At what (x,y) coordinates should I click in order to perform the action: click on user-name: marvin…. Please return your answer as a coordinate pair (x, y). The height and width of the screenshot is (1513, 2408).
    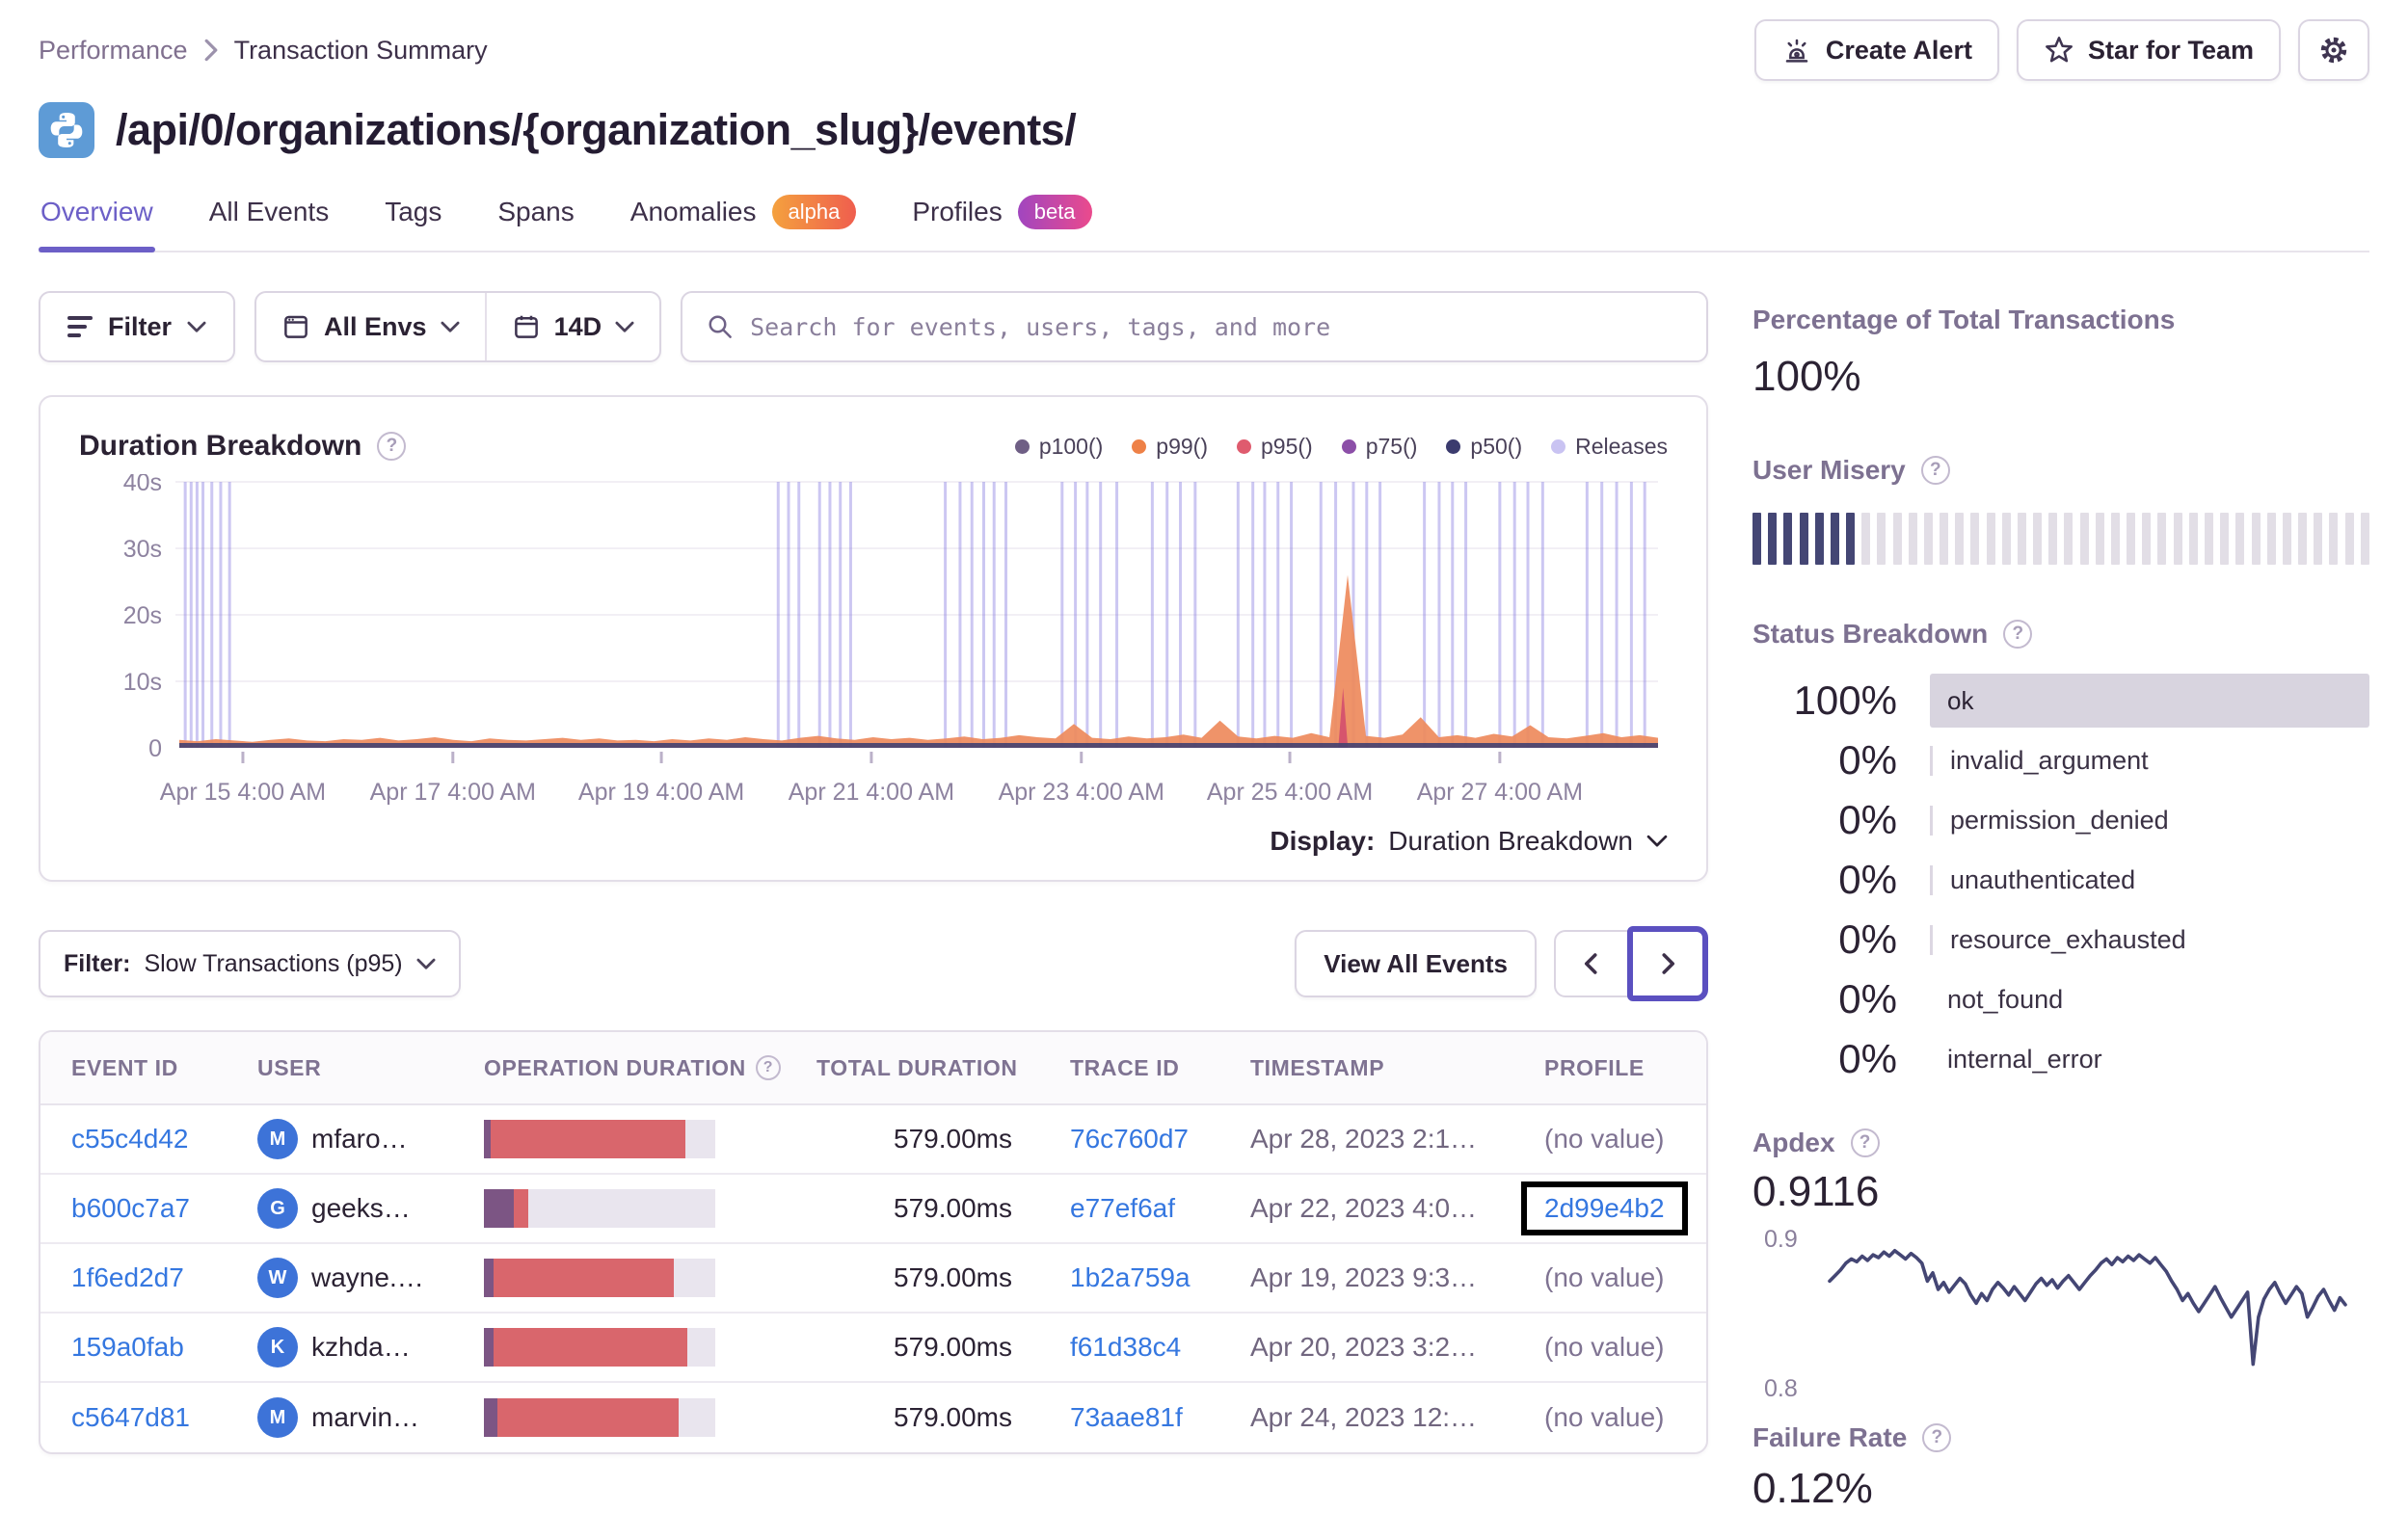
    Looking at the image, I should click on (365, 1417).